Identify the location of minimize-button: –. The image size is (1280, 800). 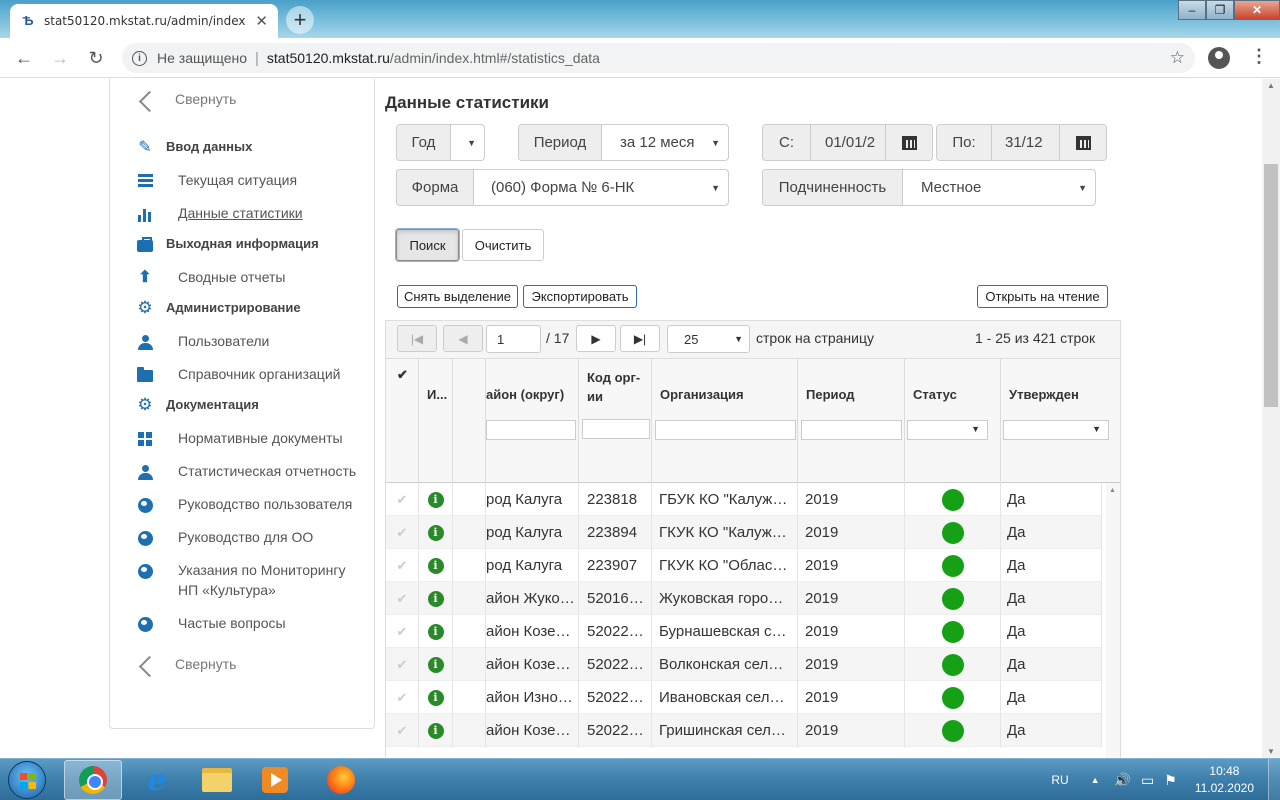
(1192, 10).